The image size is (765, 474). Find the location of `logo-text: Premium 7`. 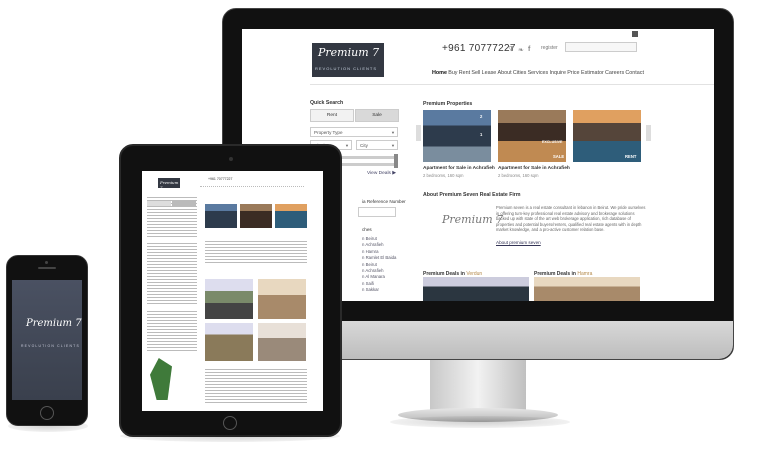

logo-text: Premium 7 is located at coordinates (349, 52).